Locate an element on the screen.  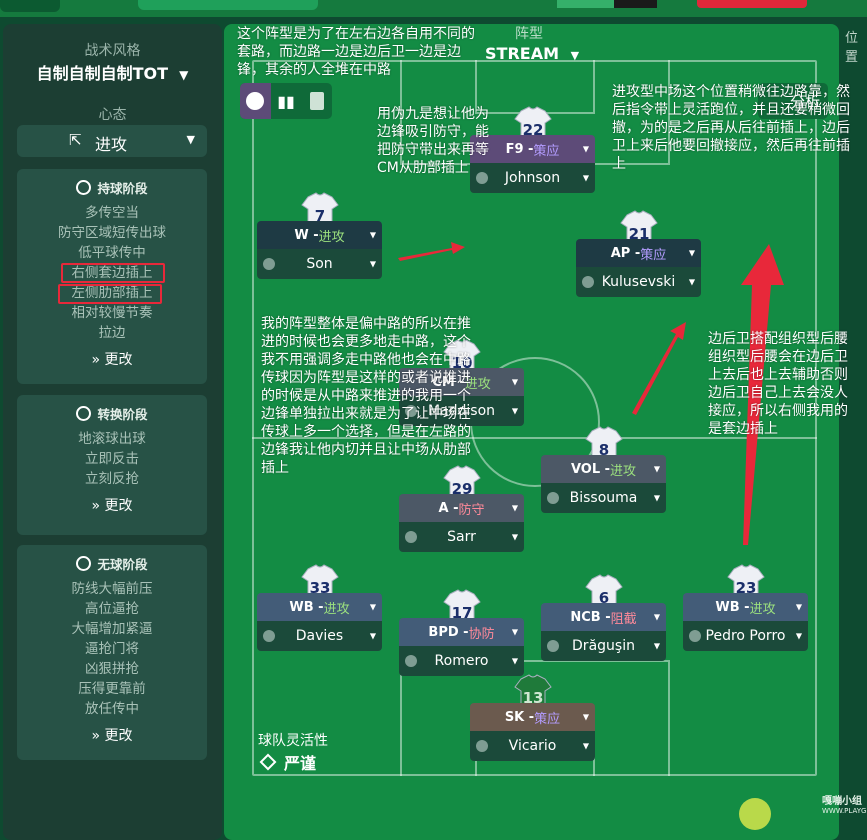
player-selector: Sarr ▼ is located at coordinates (461, 537).